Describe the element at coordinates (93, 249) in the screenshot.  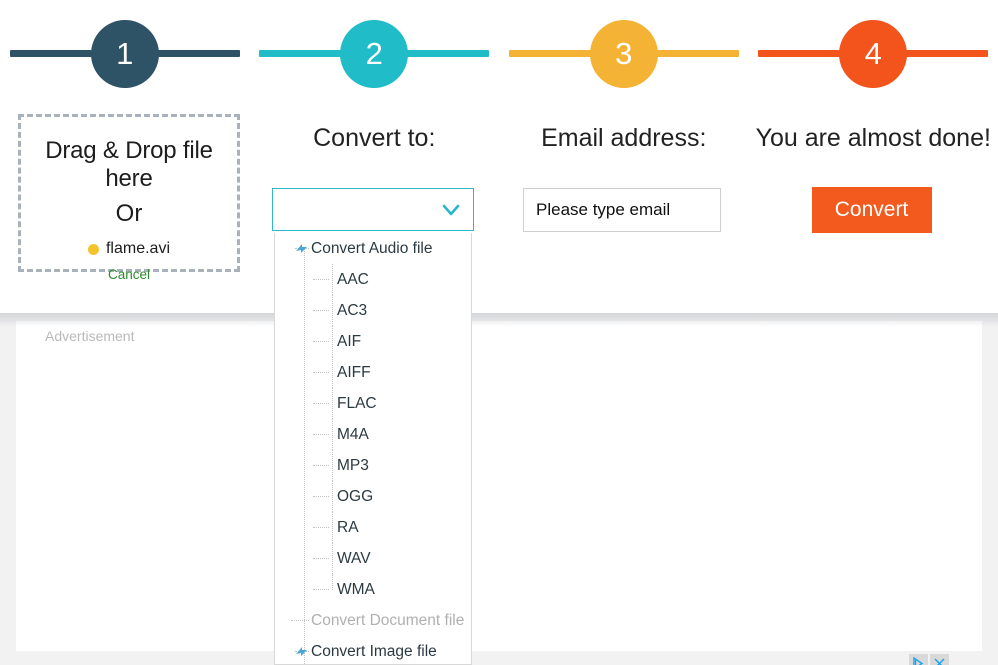
I see `file-status-dot-icon` at that location.